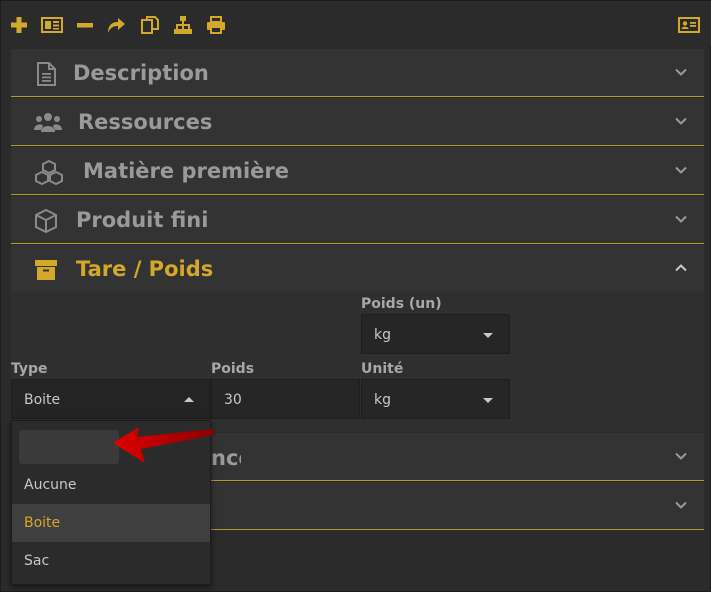 The width and height of the screenshot is (711, 592). Describe the element at coordinates (356, 24) in the screenshot. I see `toolbar` at that location.